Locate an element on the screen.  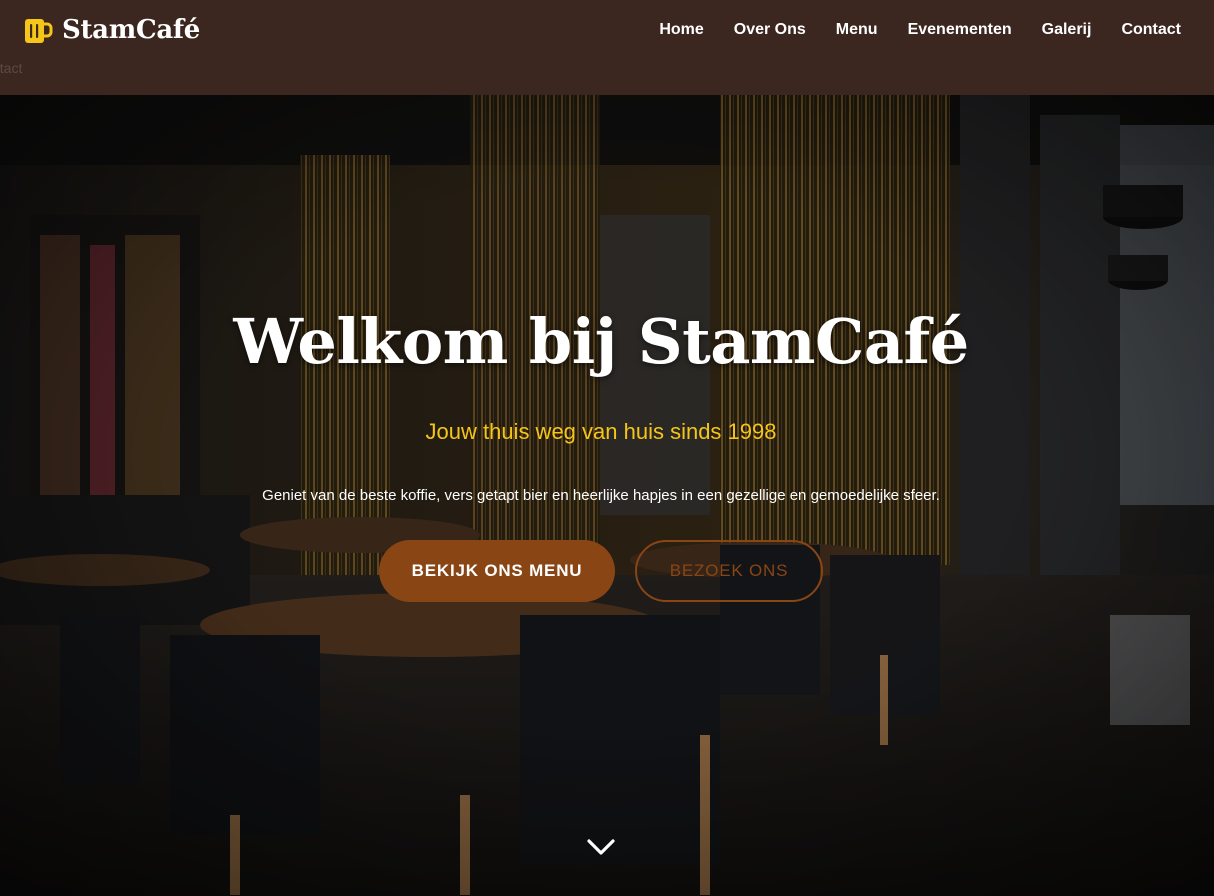
brand-logo: StamCafé is located at coordinates (111, 30).